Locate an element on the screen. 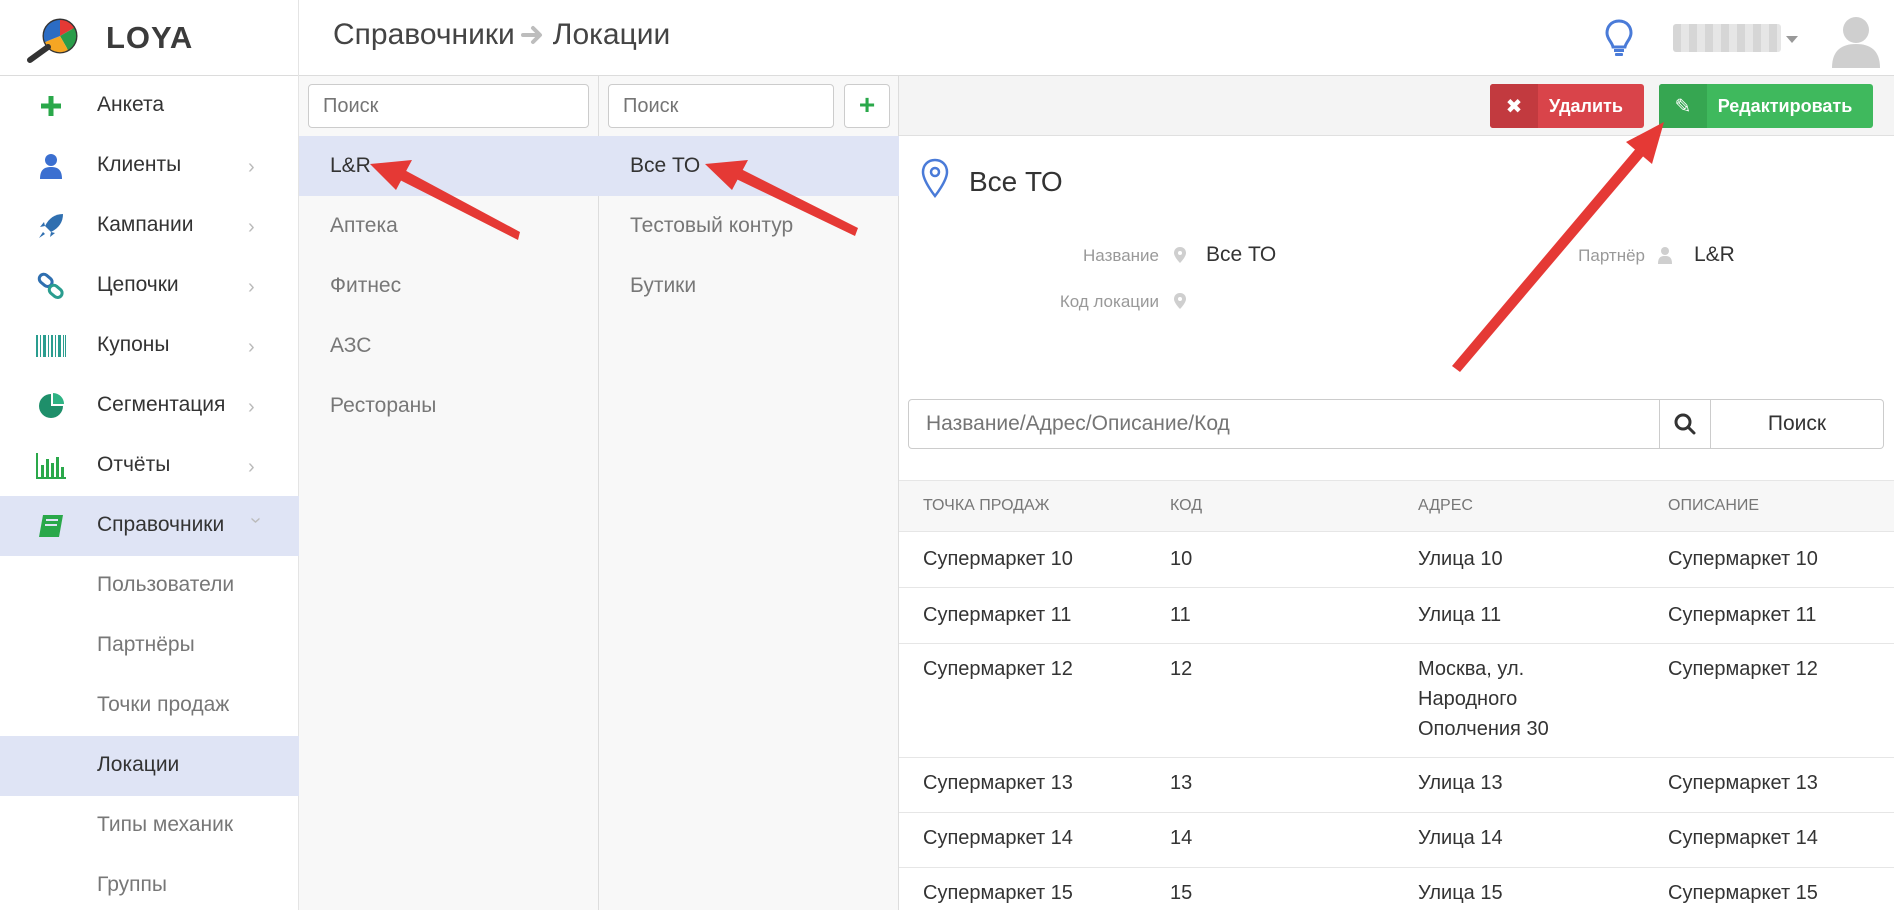 The width and height of the screenshot is (1894, 910). table-cell: 11 is located at coordinates (1180, 615).